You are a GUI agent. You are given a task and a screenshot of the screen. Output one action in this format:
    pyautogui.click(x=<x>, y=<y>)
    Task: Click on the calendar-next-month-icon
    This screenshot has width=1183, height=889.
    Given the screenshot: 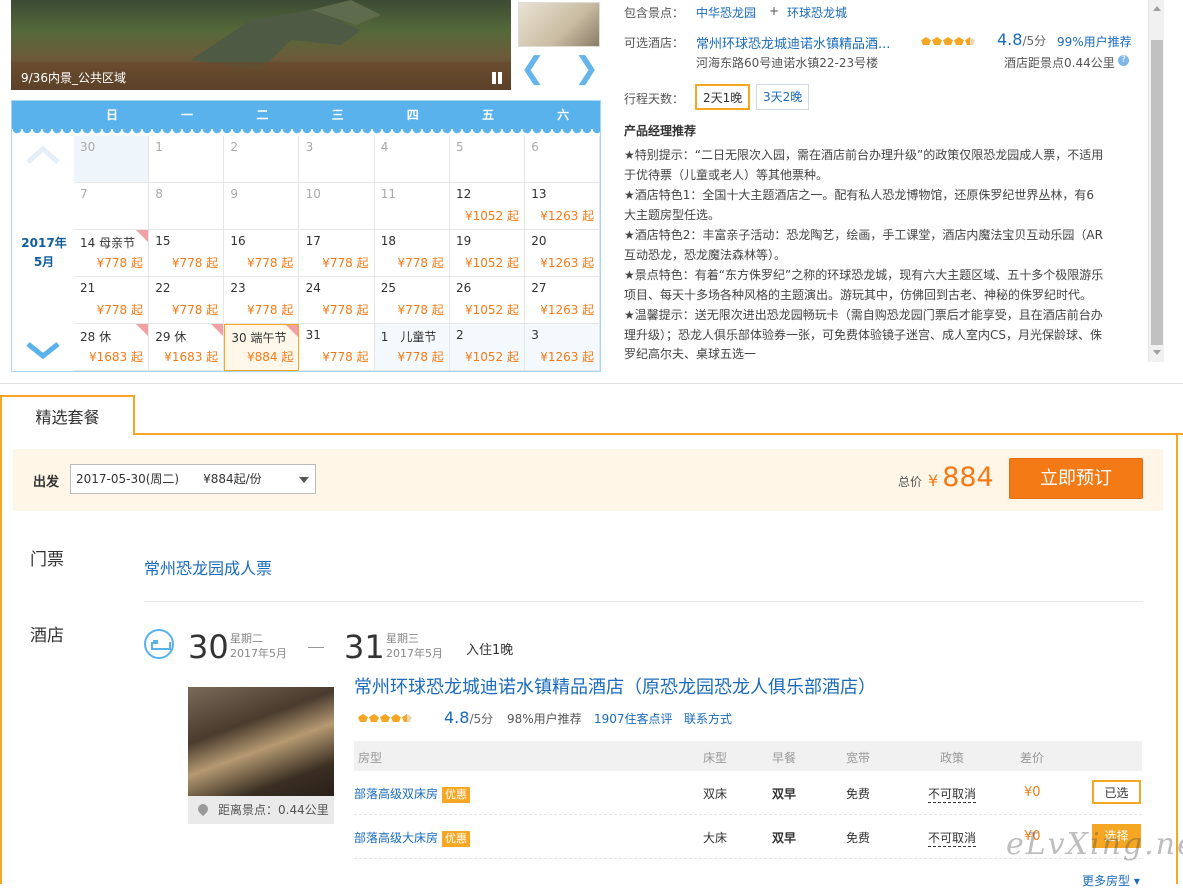 What is the action you would take?
    pyautogui.click(x=43, y=350)
    